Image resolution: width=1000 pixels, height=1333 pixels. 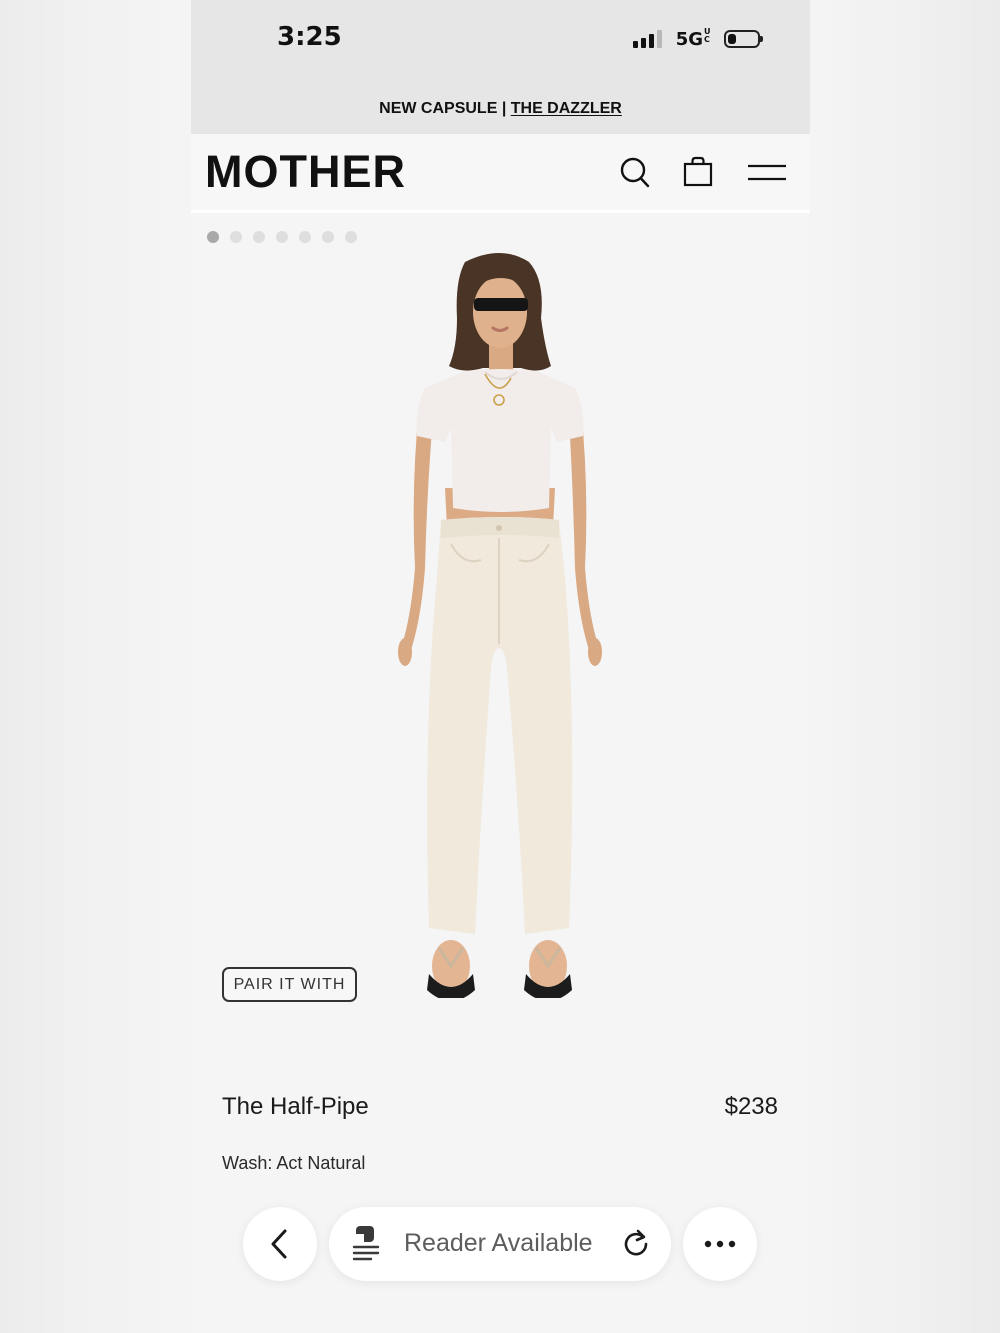 What do you see at coordinates (305, 172) in the screenshot?
I see `brand-logo: MOTHER` at bounding box center [305, 172].